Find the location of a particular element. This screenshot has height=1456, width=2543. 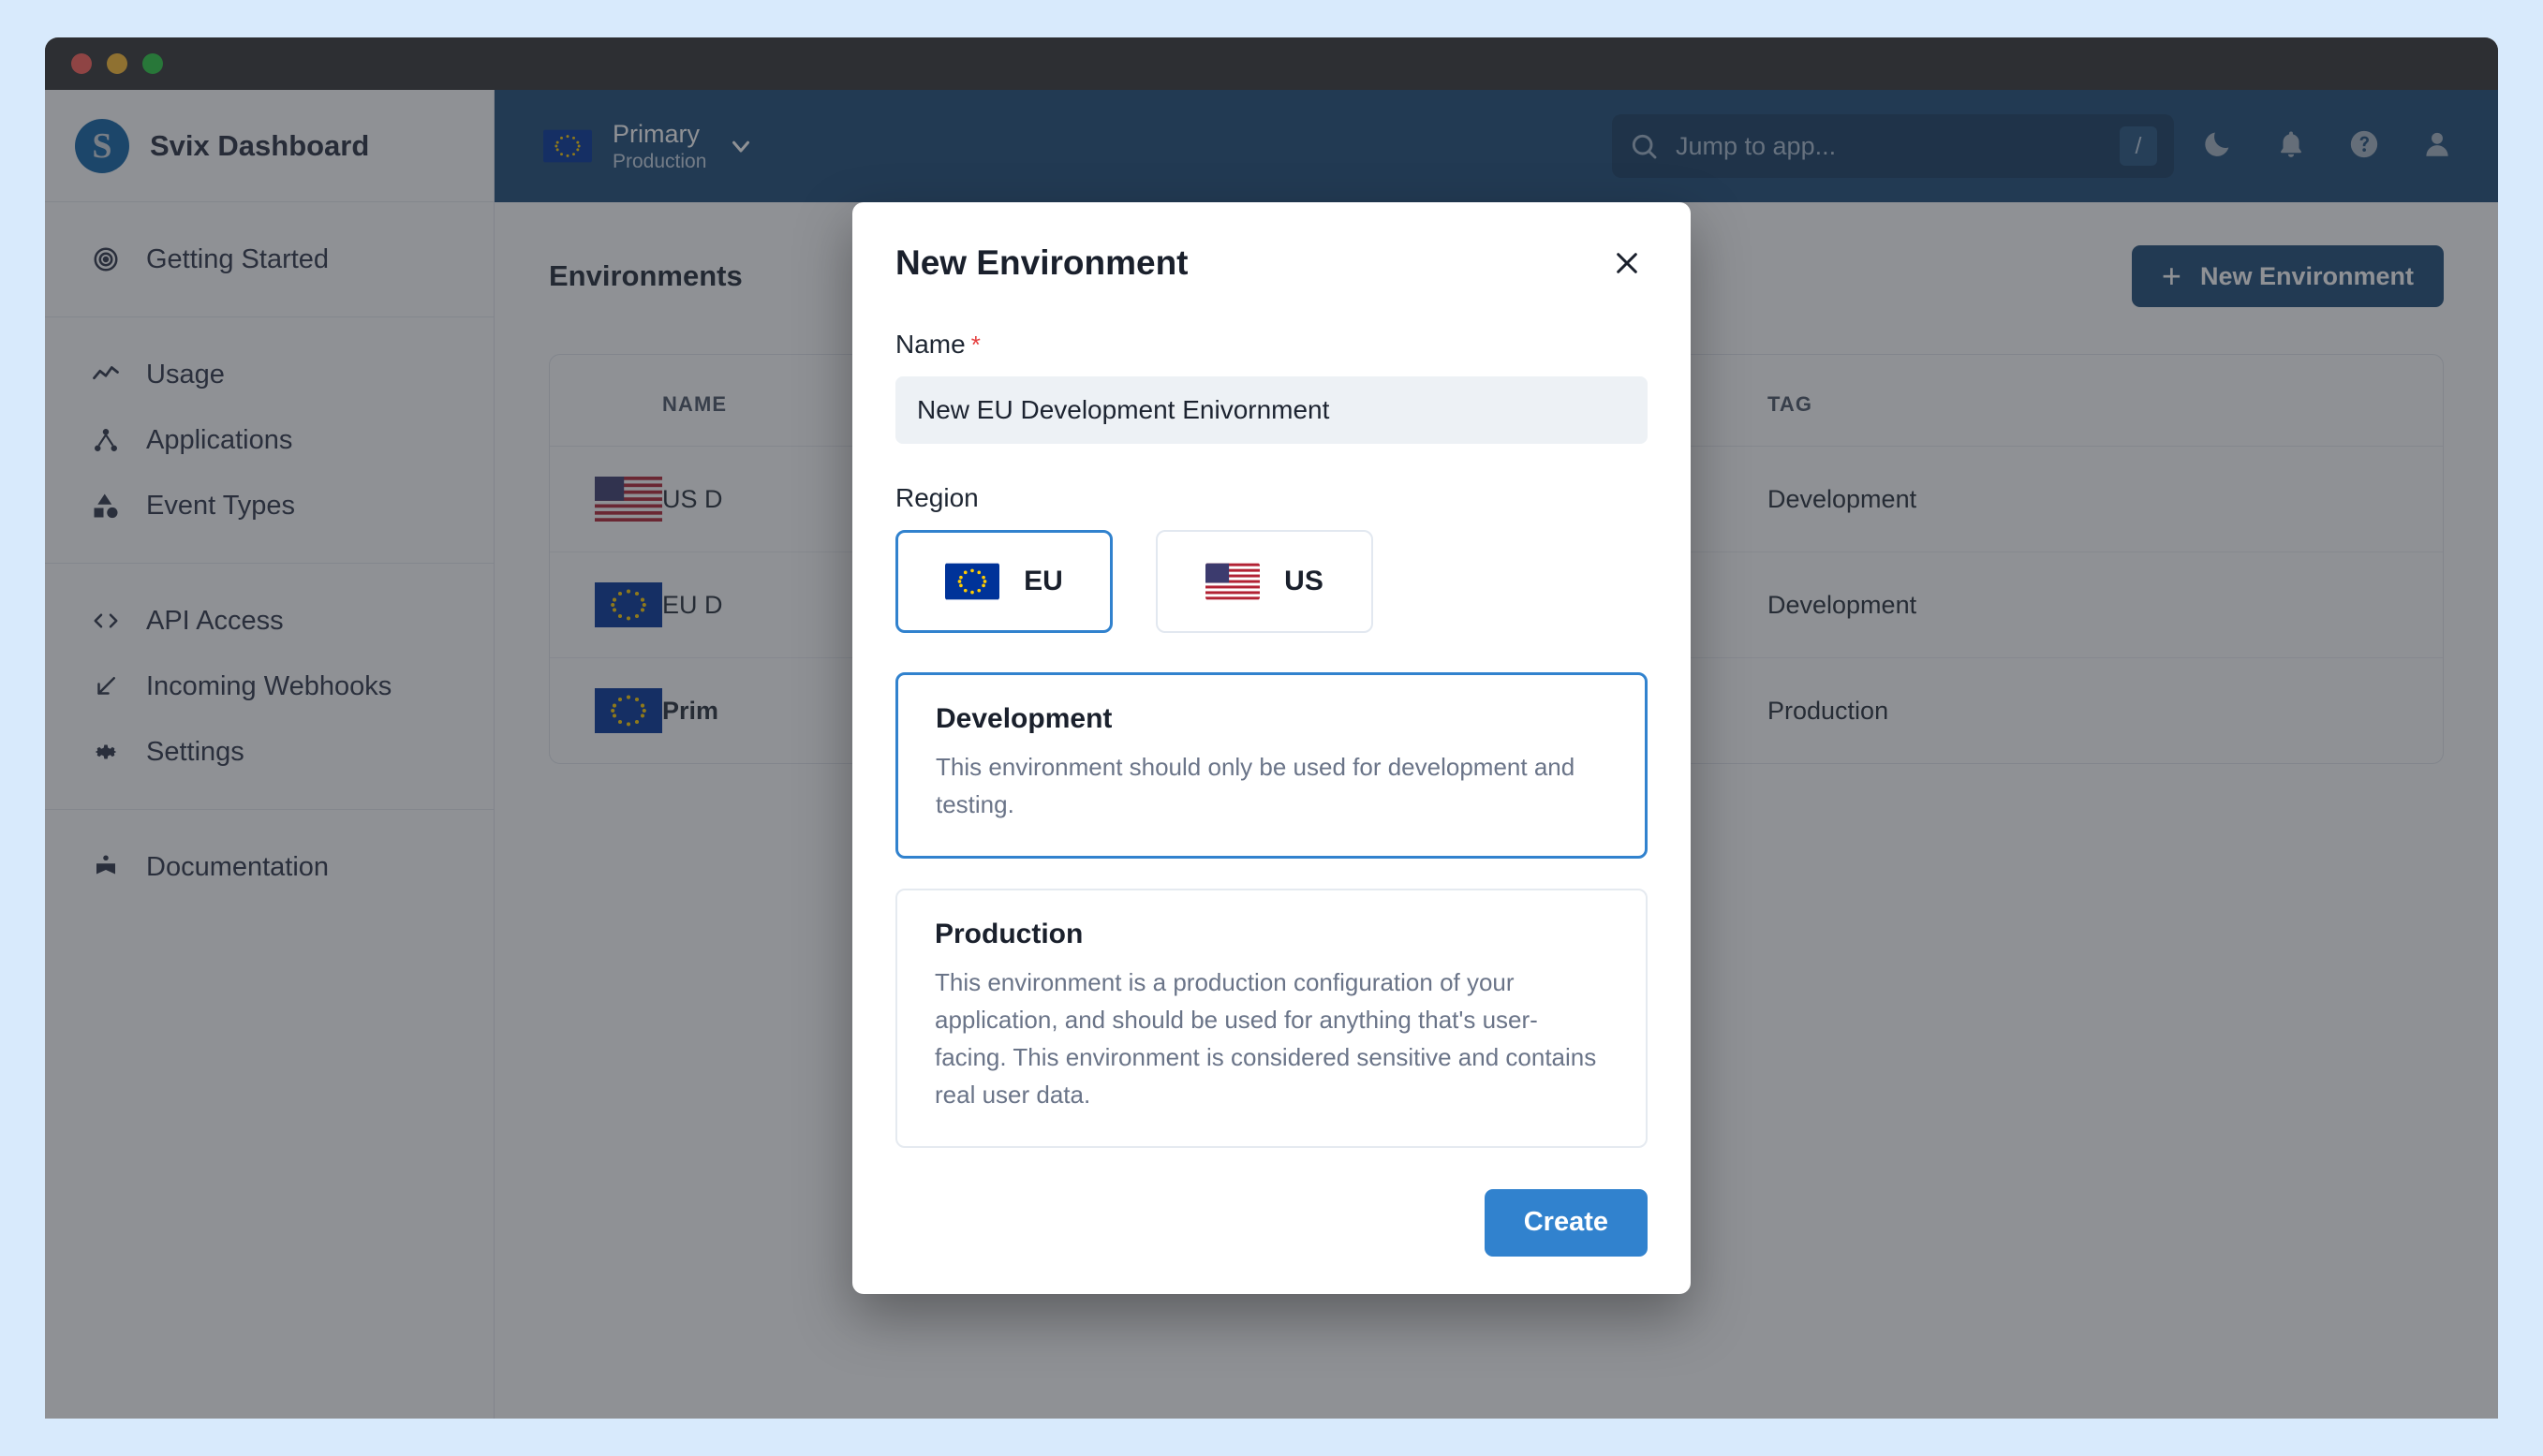

close-icon is located at coordinates (1627, 264).